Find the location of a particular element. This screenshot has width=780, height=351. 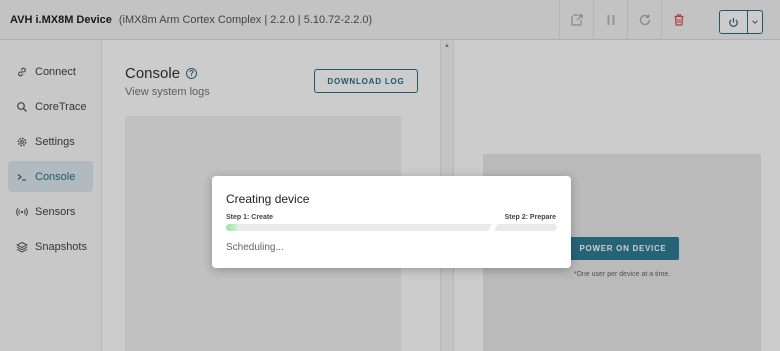

progress-segment-prepare is located at coordinates (525, 227).